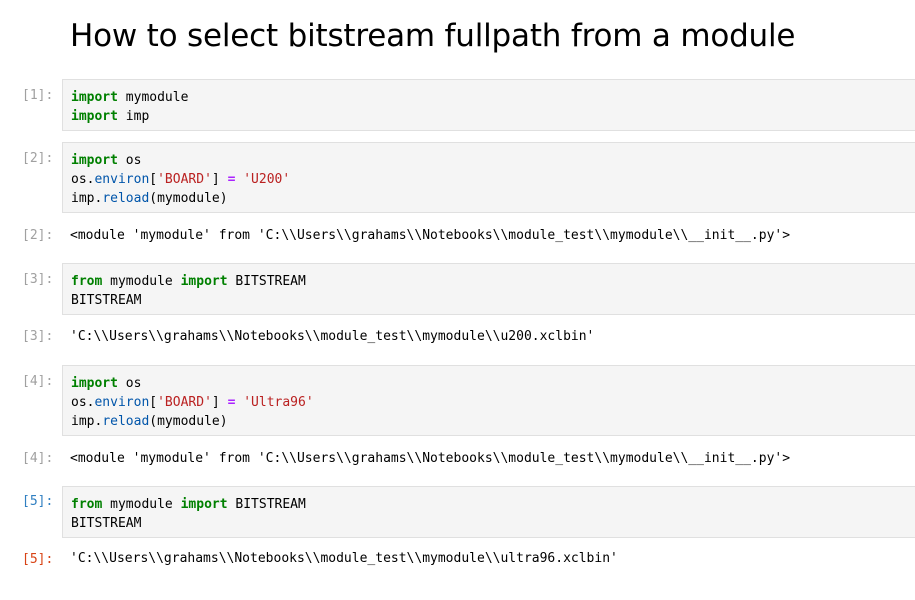  I want to click on input-prompt: [3]:, so click(38, 279).